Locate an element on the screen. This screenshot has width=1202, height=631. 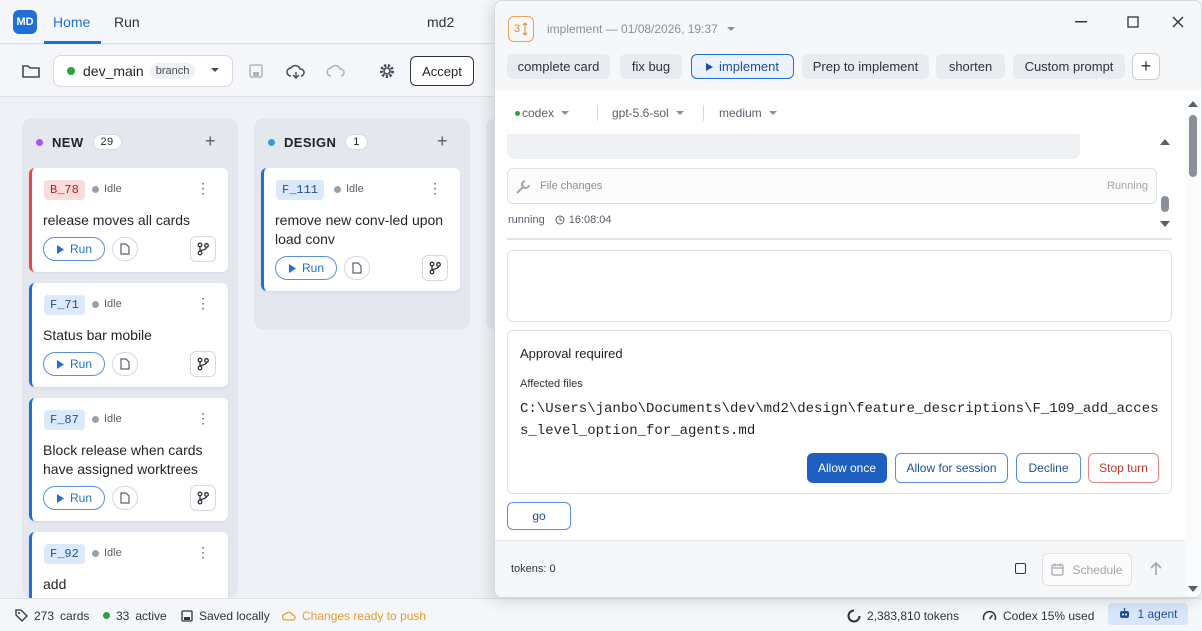
folder-icon is located at coordinates (31, 71).